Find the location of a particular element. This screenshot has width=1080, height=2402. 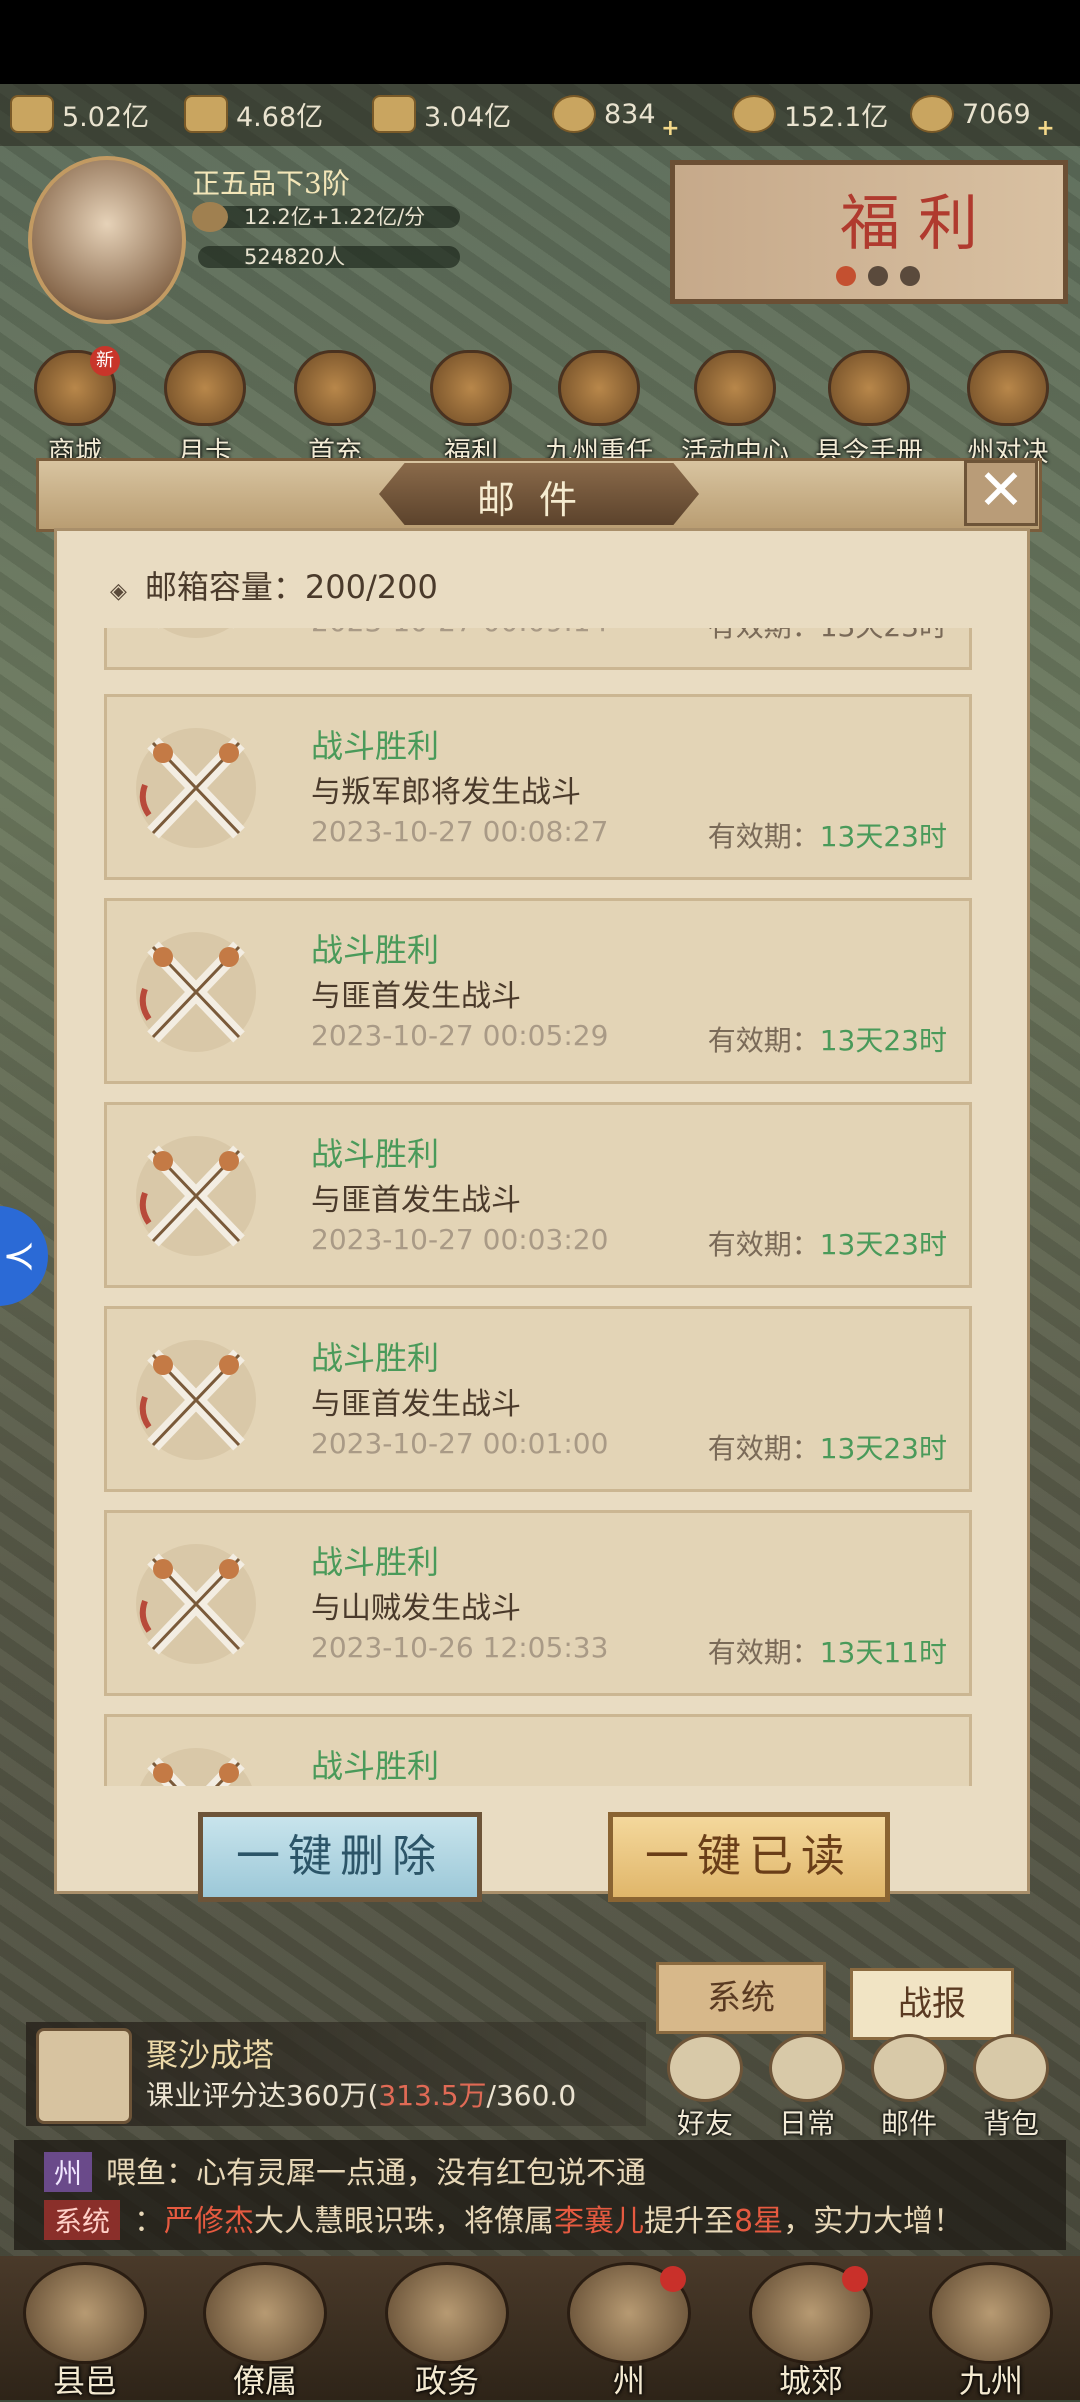

activity-center-icon is located at coordinates (735, 388).